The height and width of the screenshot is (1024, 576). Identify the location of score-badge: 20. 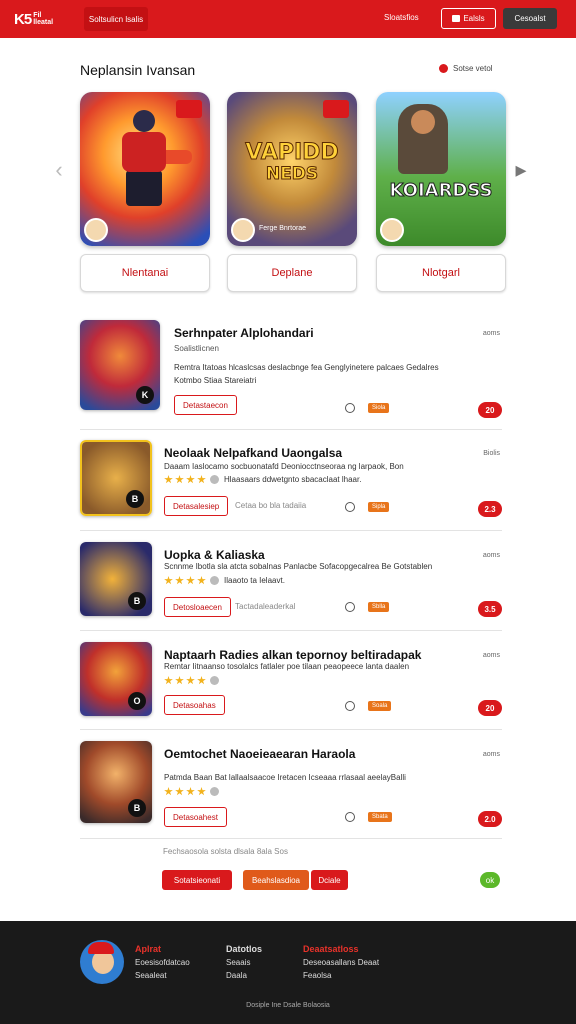
(490, 410).